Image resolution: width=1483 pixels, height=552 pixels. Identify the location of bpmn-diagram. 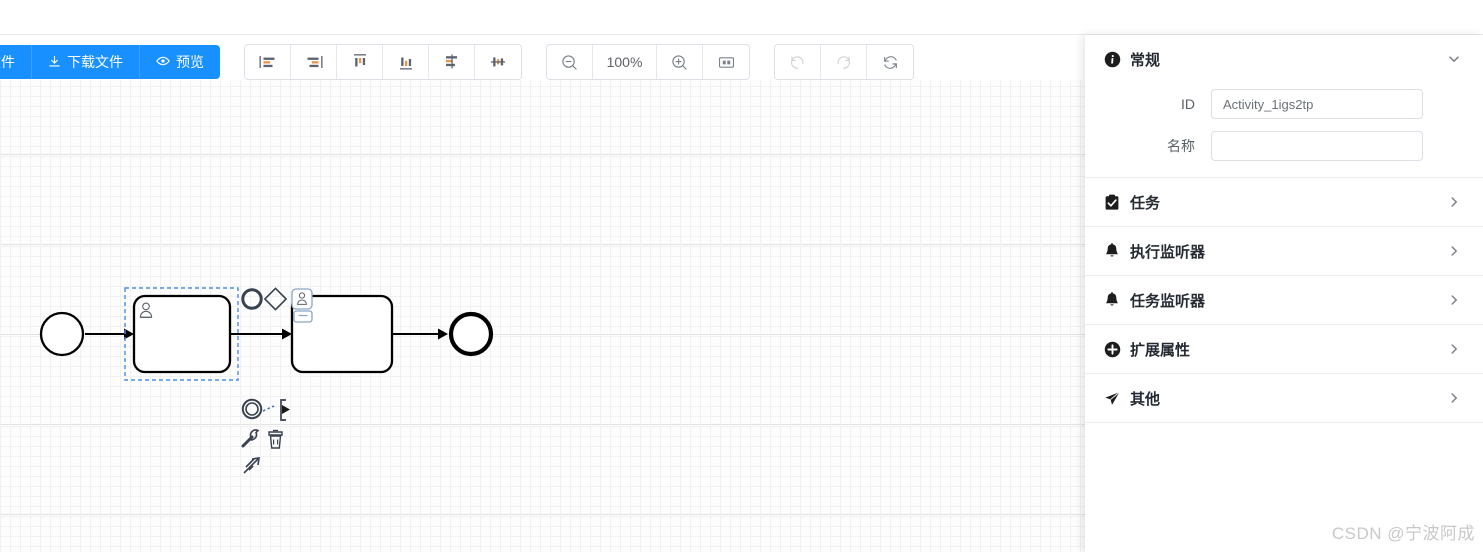
(266, 380).